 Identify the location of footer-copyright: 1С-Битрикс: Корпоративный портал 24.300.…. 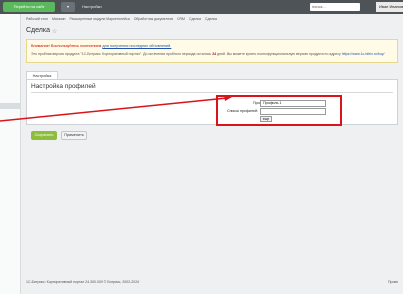
(83, 282).